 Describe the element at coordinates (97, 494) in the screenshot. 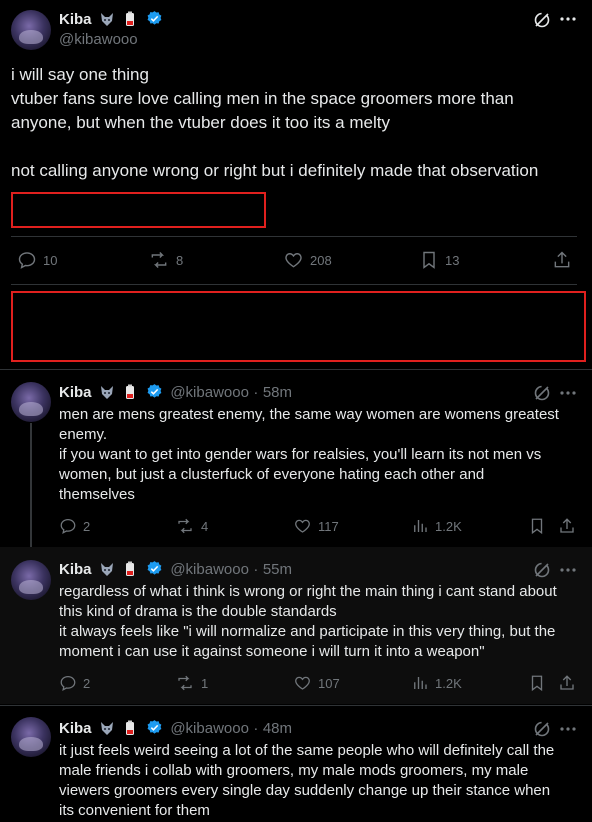

I see `reply-text-line: themselves` at that location.